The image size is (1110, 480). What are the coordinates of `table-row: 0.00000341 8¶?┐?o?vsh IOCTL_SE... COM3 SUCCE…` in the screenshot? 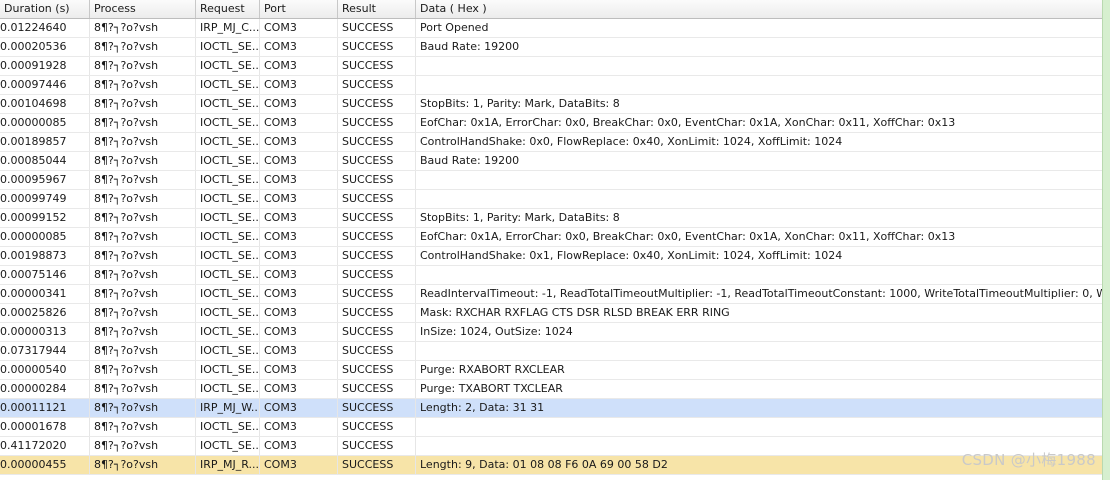 It's located at (551, 294).